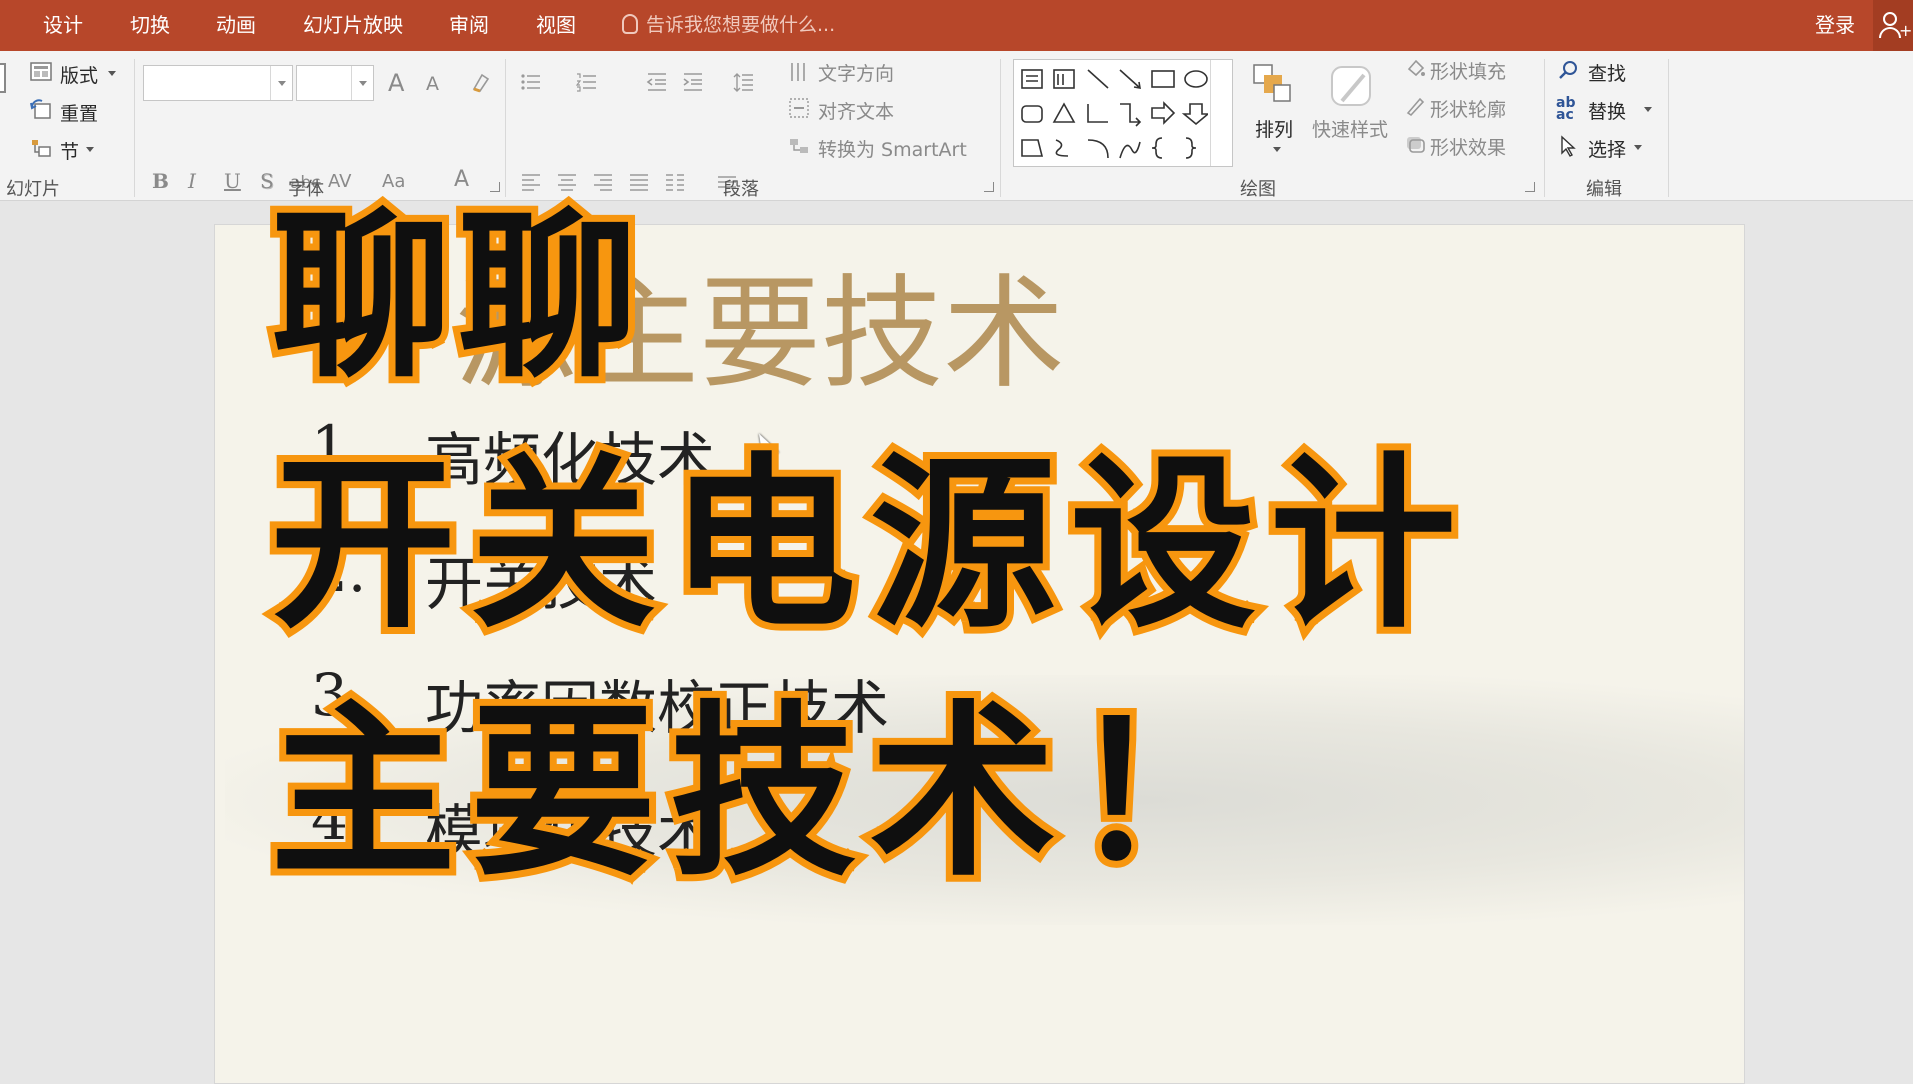 The height and width of the screenshot is (1084, 1913). Describe the element at coordinates (556, 25) in the screenshot. I see `tab-view: 视图` at that location.